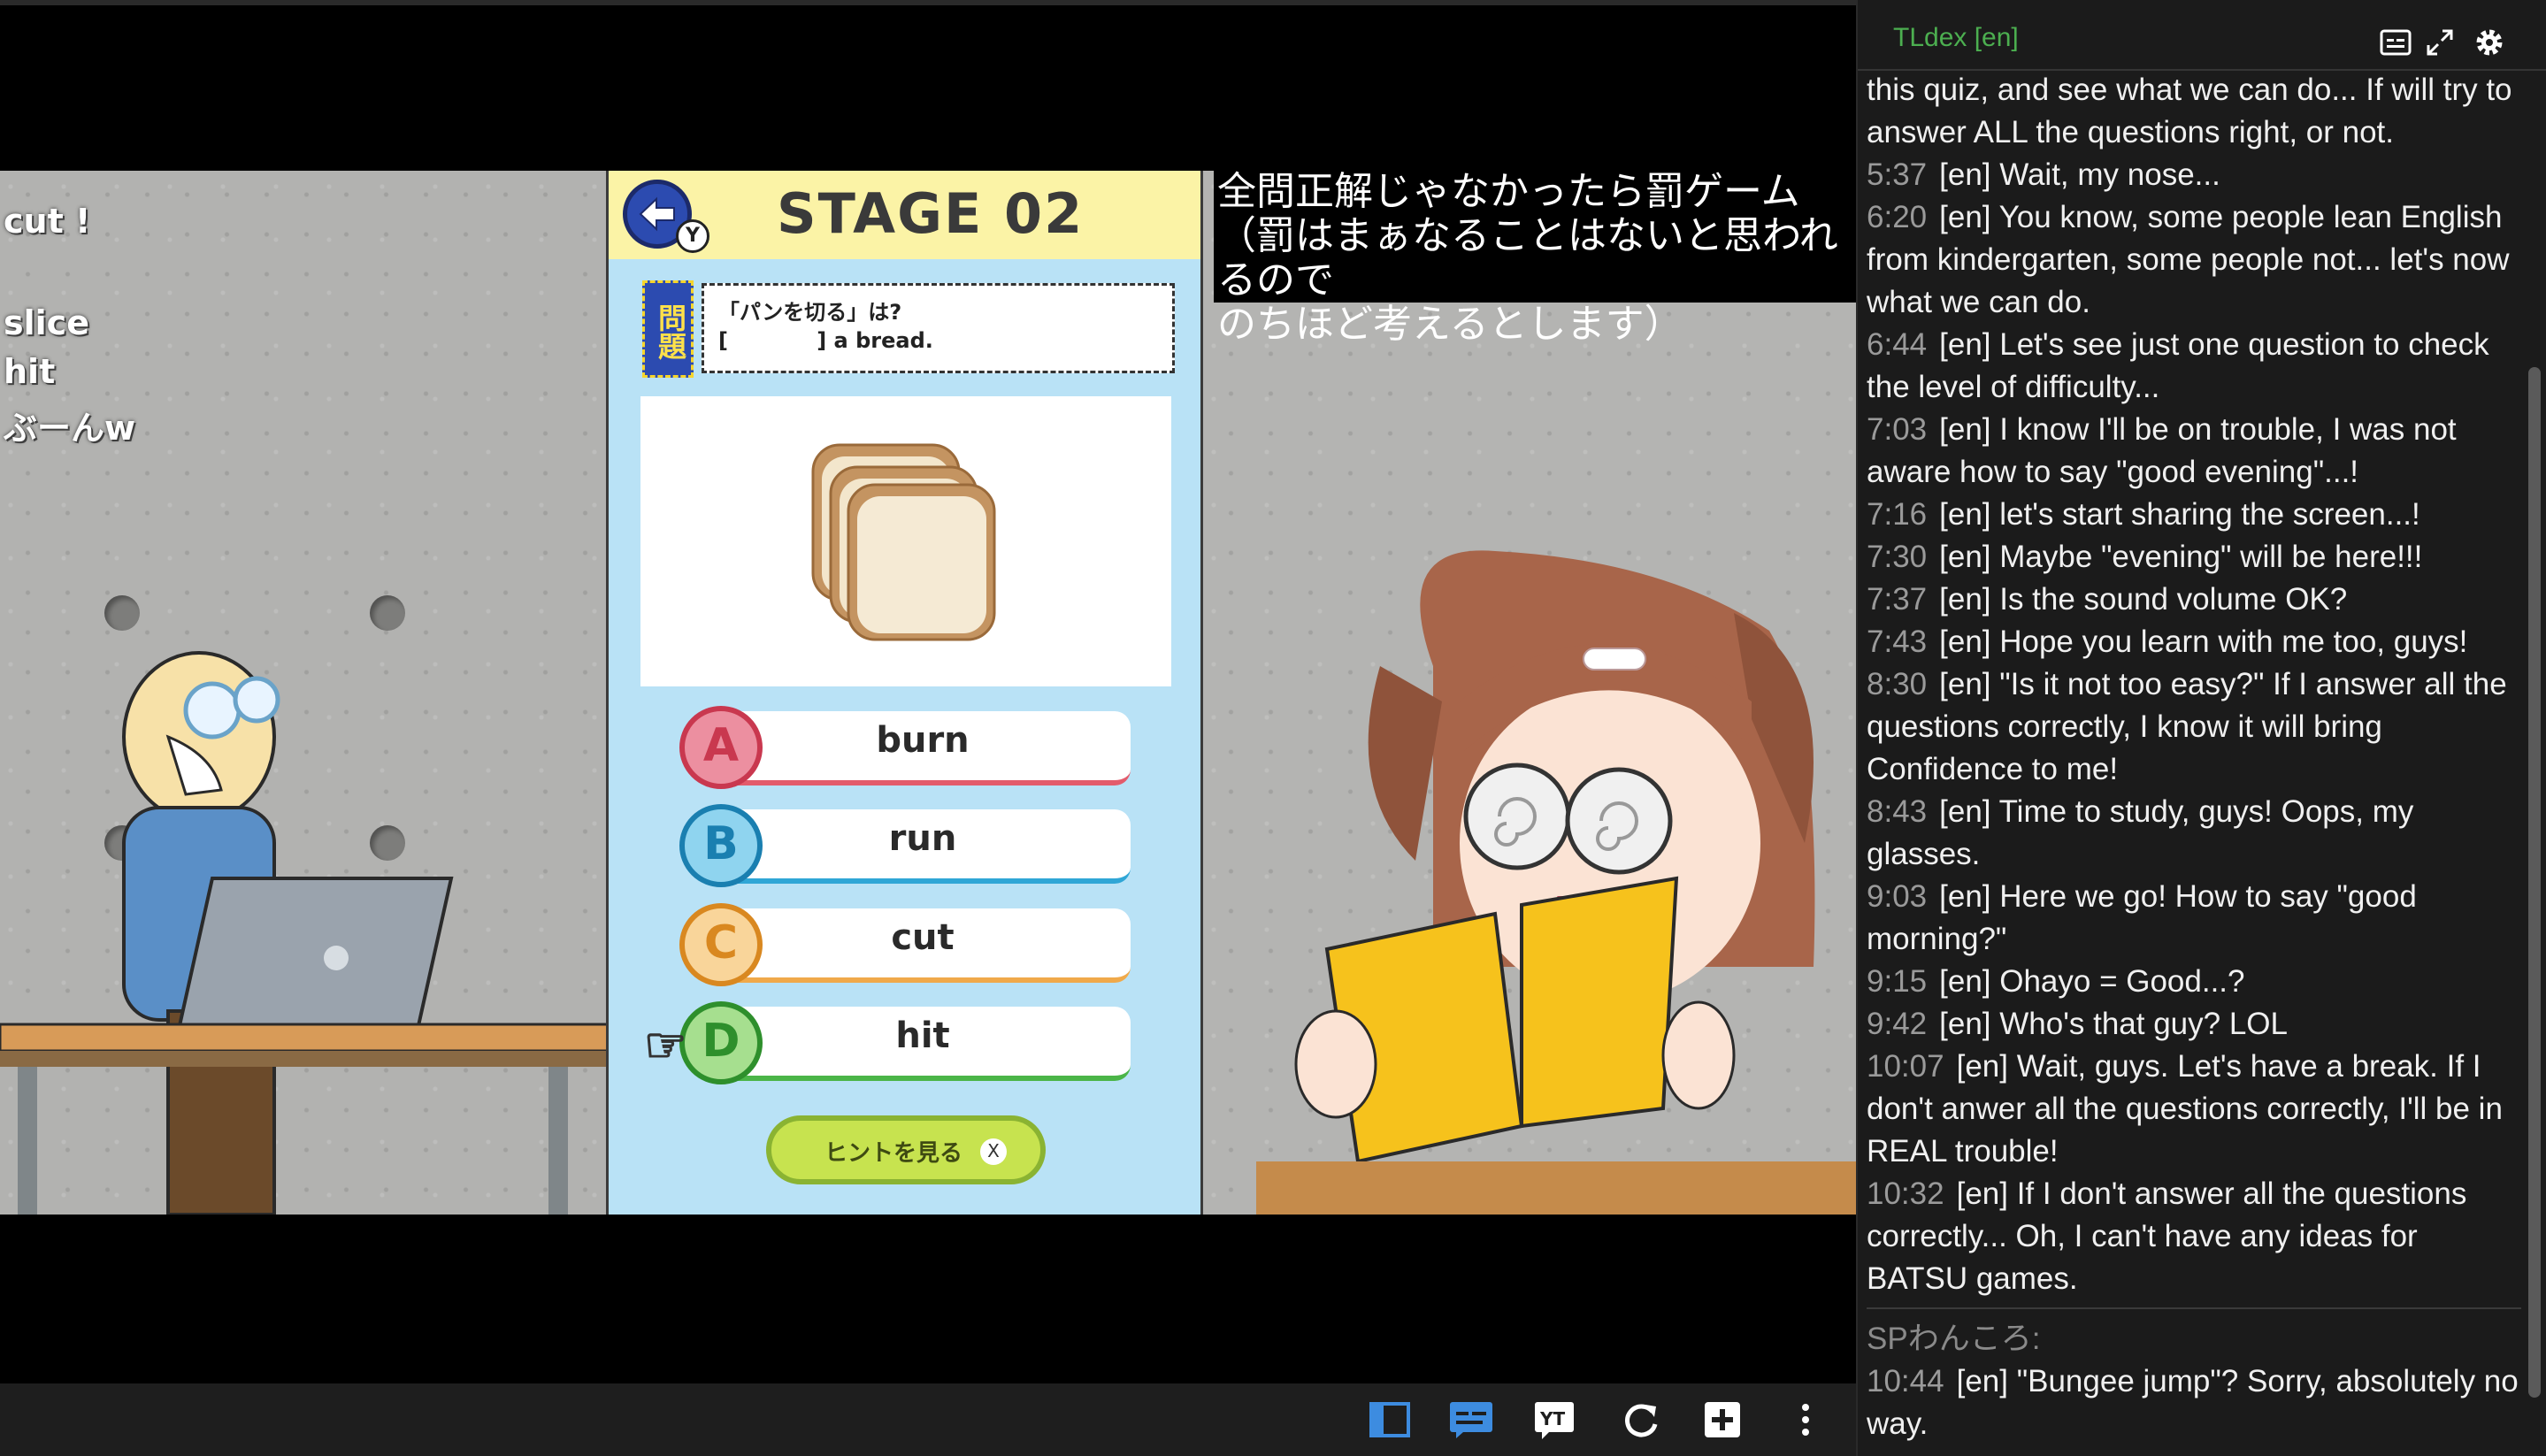  What do you see at coordinates (2092, 981) in the screenshot?
I see `message-text: [en] Ohayo = Good...?` at bounding box center [2092, 981].